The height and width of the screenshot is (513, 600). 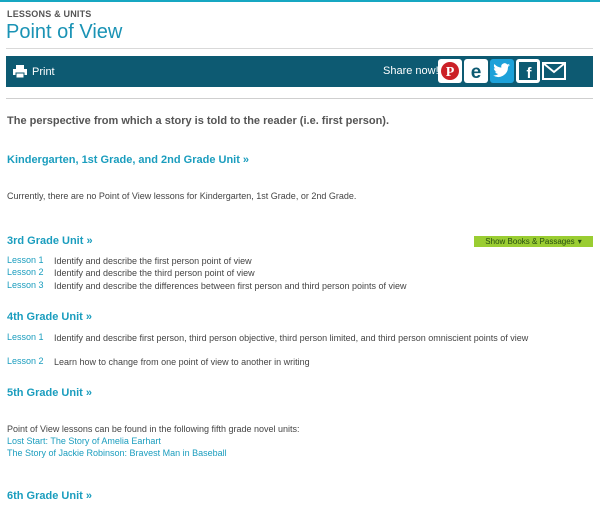 I want to click on print-button: Print, so click(x=34, y=71).